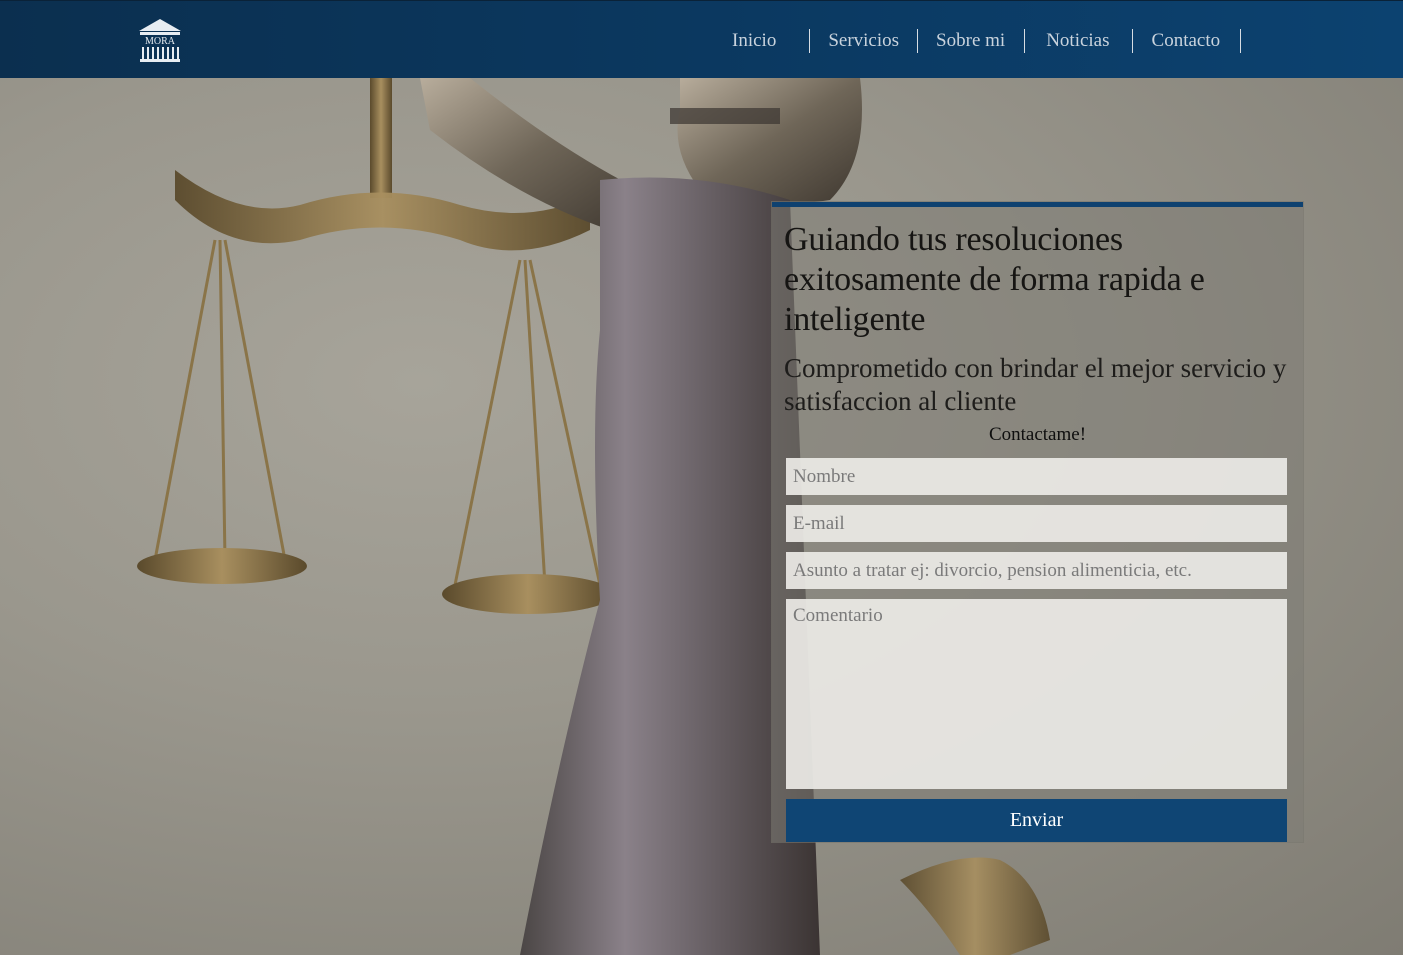 The height and width of the screenshot is (955, 1403). I want to click on comment-textarea, so click(1036, 694).